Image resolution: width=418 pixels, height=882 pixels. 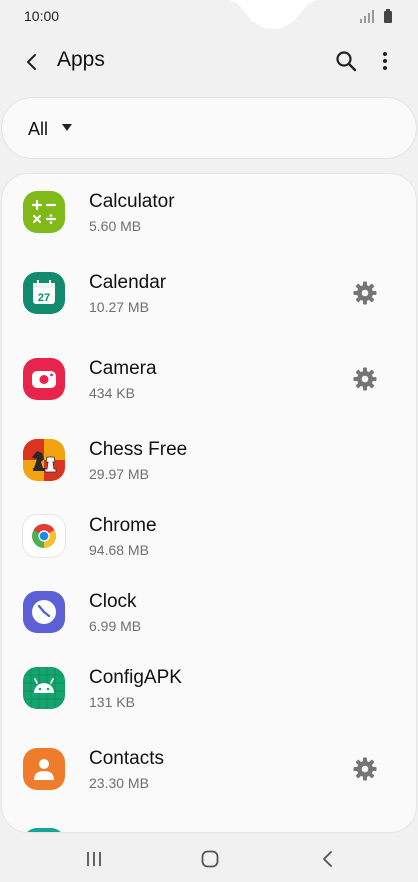 I want to click on android-icon, so click(x=44, y=688).